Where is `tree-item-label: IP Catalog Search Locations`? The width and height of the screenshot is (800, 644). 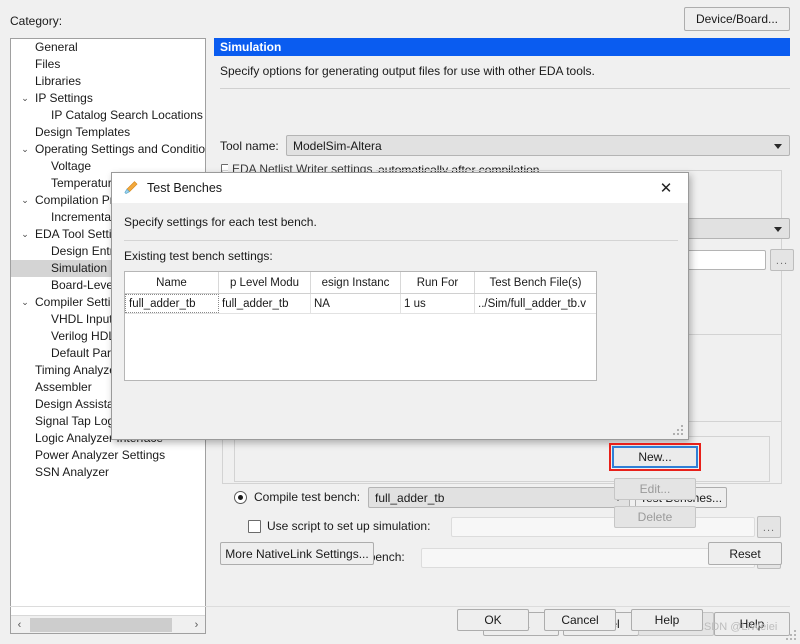
tree-item-label: IP Catalog Search Locations is located at coordinates (127, 115).